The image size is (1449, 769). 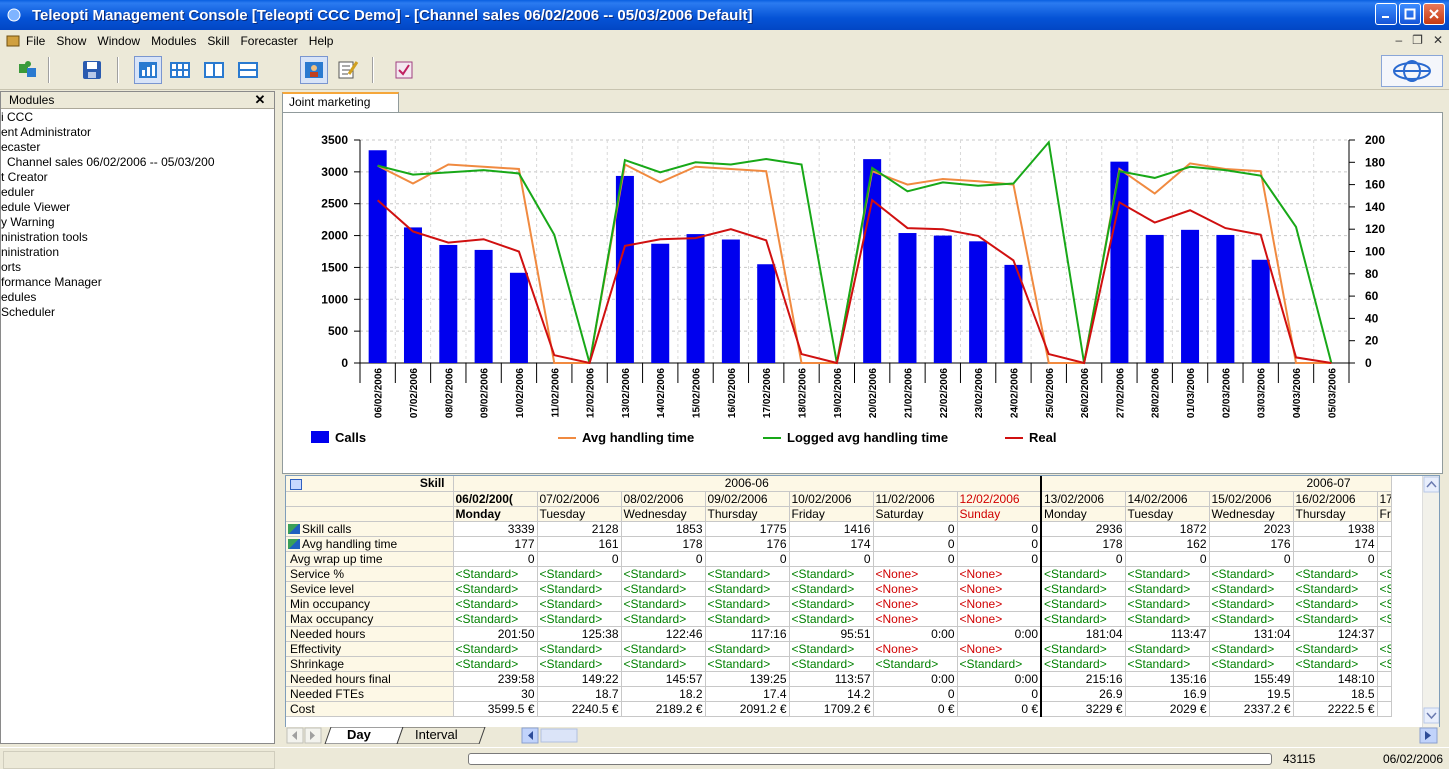 I want to click on menu-window: Window, so click(x=118, y=41).